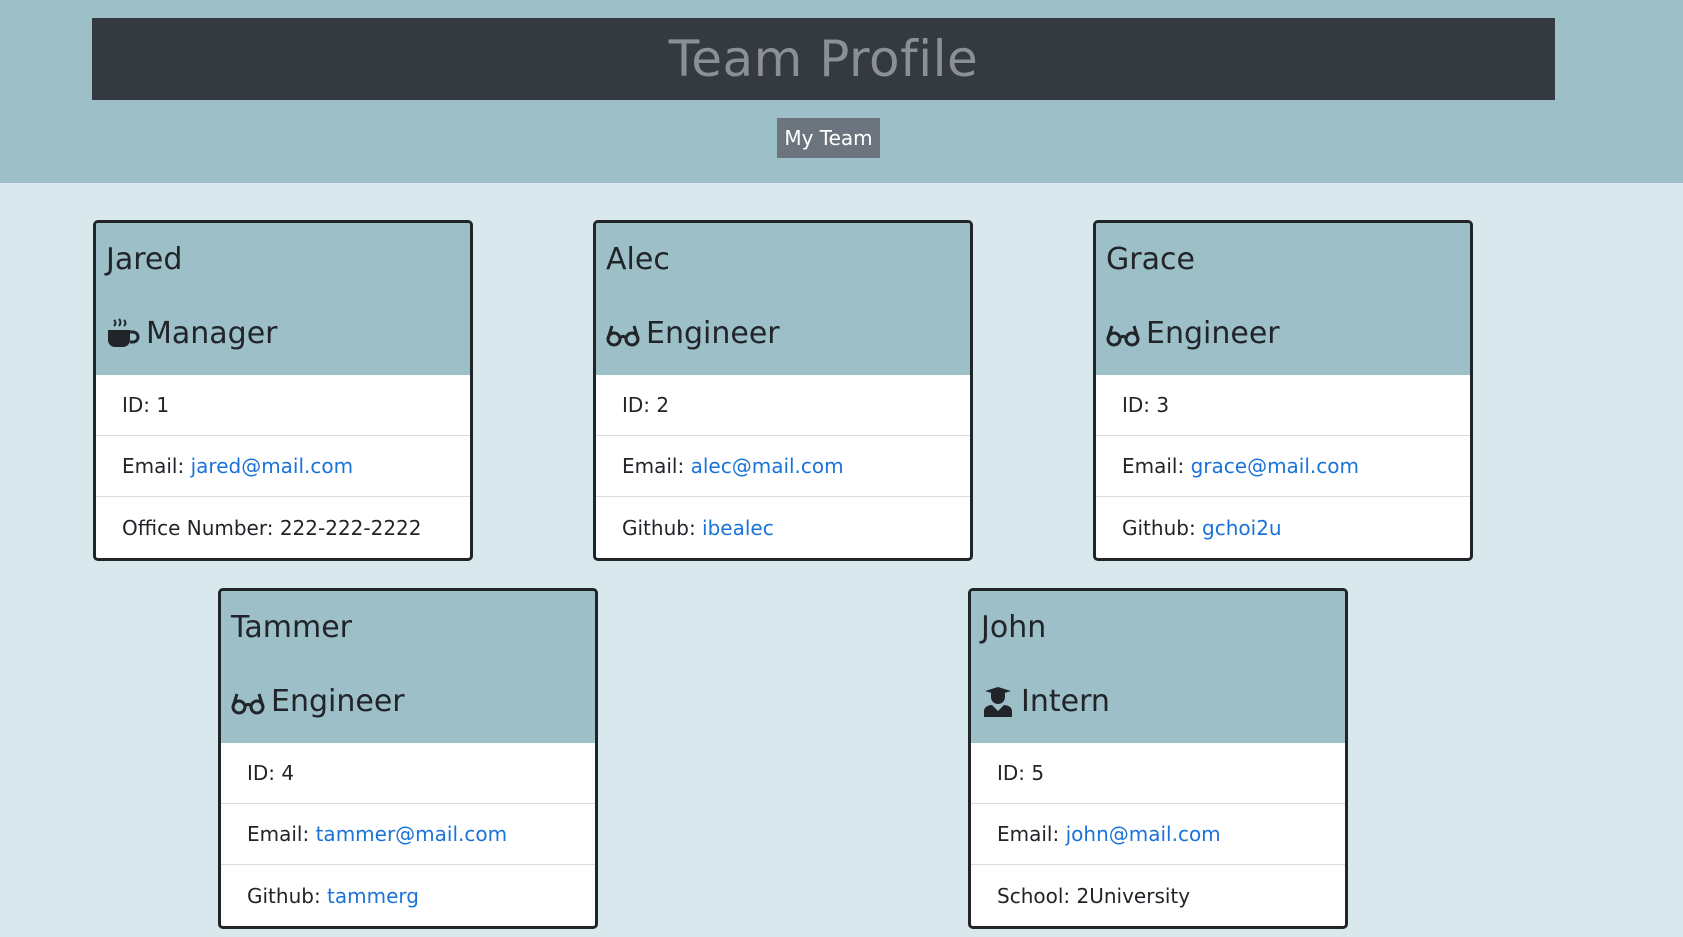  I want to click on id-row: ID: 2, so click(783, 405).